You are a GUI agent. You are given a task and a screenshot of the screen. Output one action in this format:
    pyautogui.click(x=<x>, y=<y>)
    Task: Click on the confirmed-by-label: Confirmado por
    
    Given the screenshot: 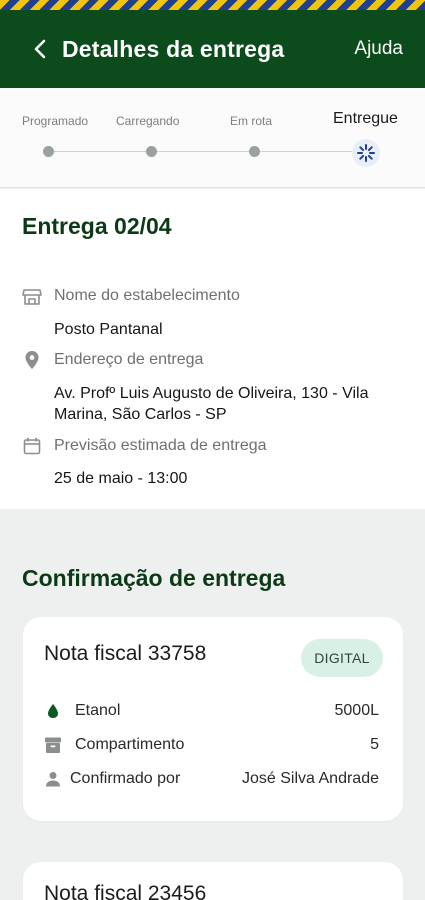 What is the action you would take?
    pyautogui.click(x=125, y=778)
    